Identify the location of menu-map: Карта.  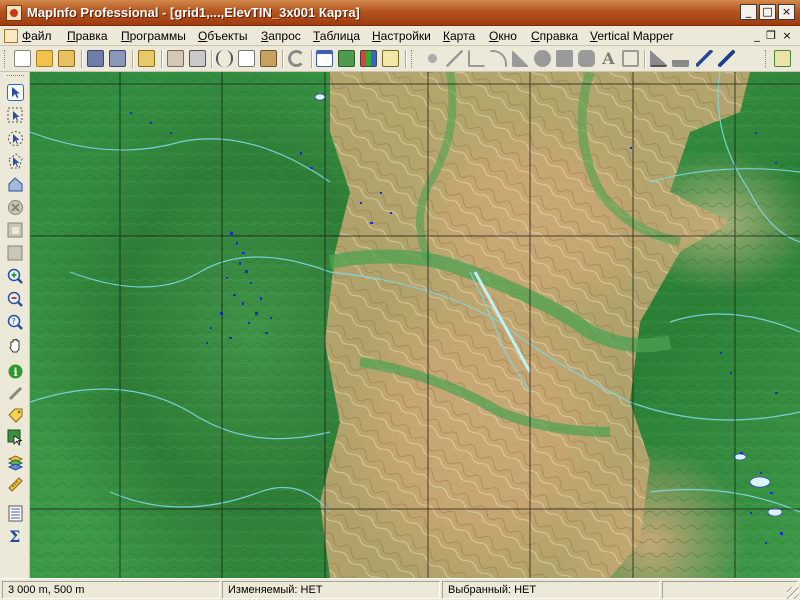
(459, 36).